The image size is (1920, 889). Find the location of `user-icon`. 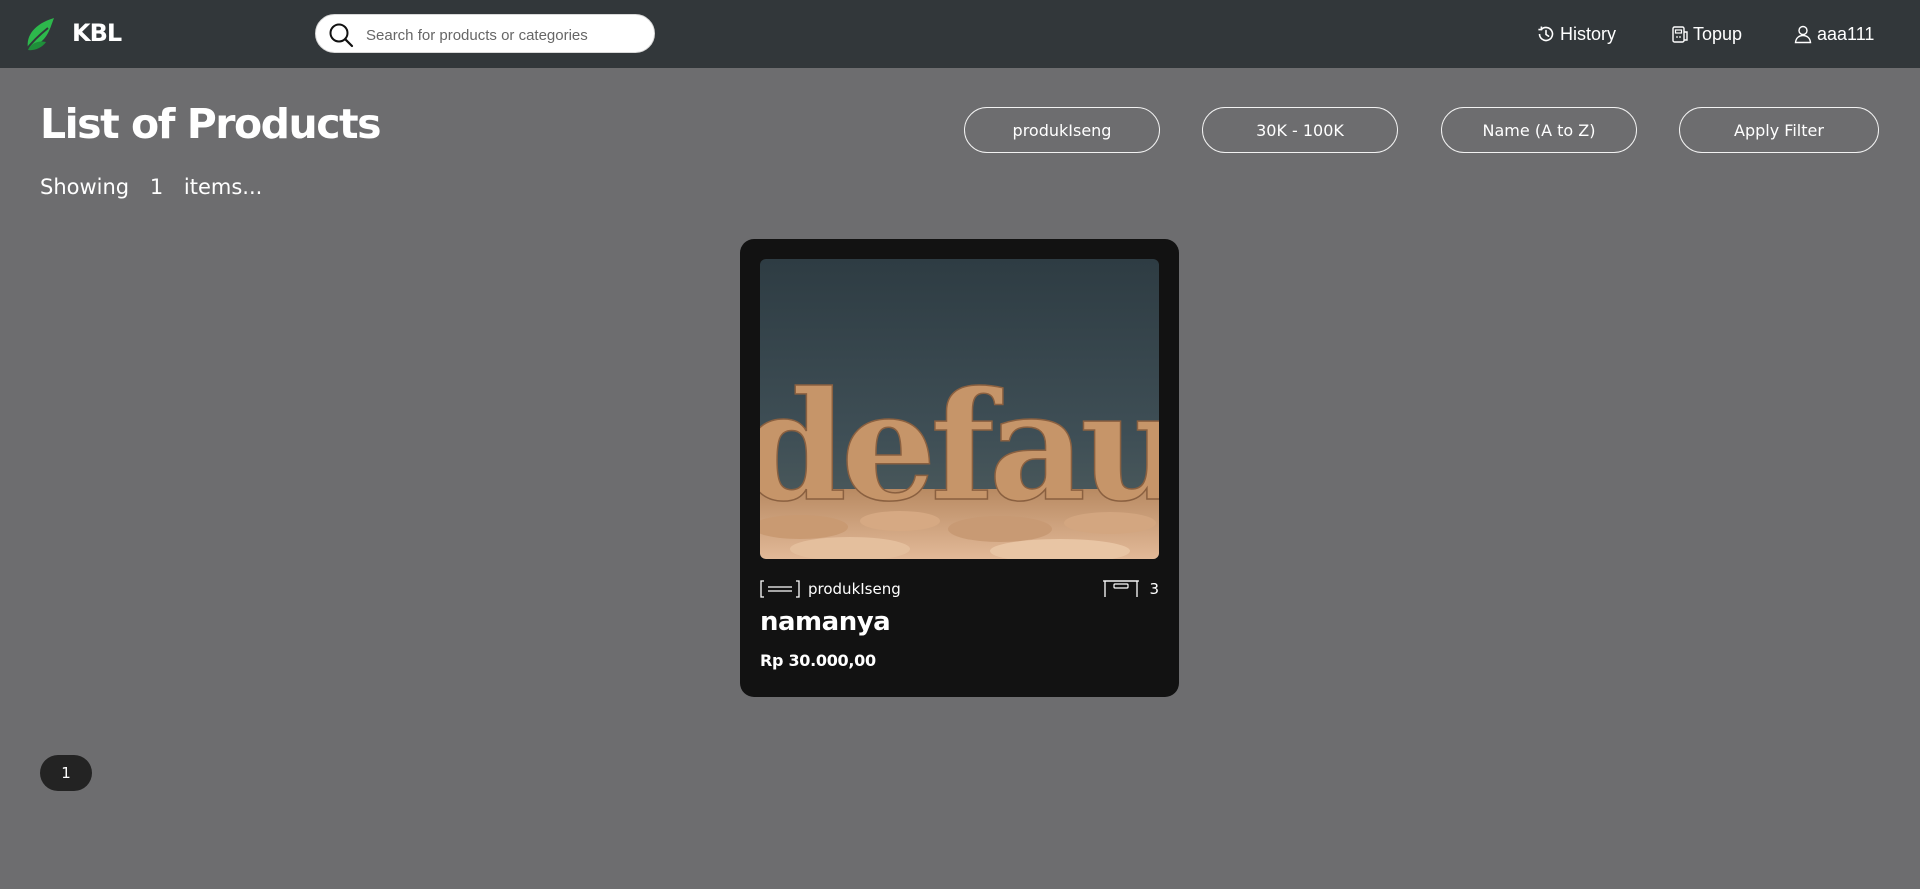

user-icon is located at coordinates (1803, 34).